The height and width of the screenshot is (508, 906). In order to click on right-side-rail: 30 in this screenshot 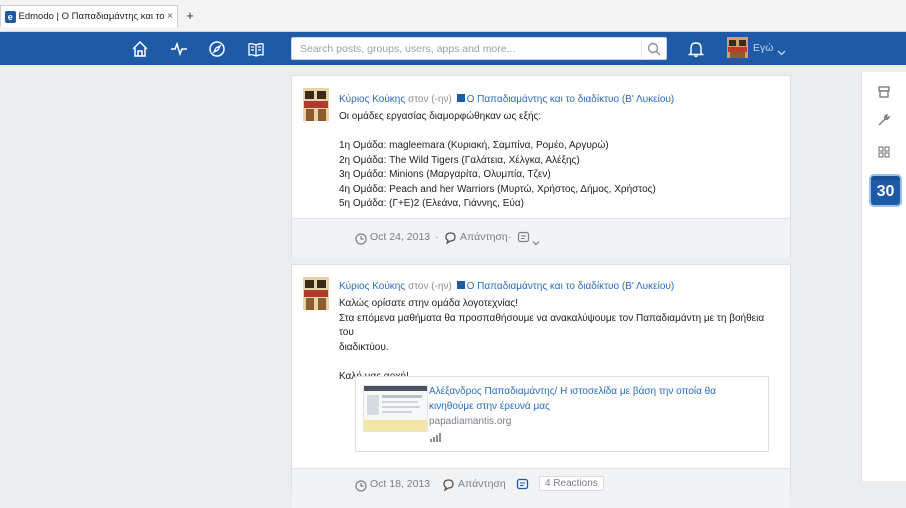, I will do `click(883, 276)`.